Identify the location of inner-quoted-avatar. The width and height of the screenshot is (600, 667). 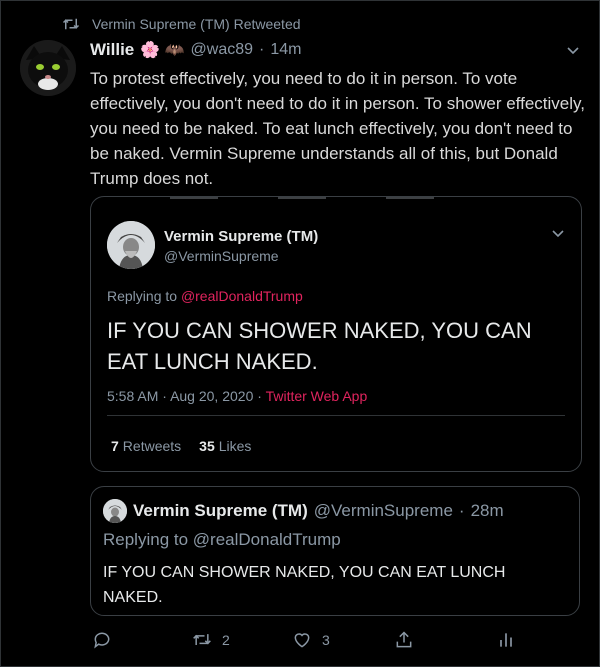
(115, 511).